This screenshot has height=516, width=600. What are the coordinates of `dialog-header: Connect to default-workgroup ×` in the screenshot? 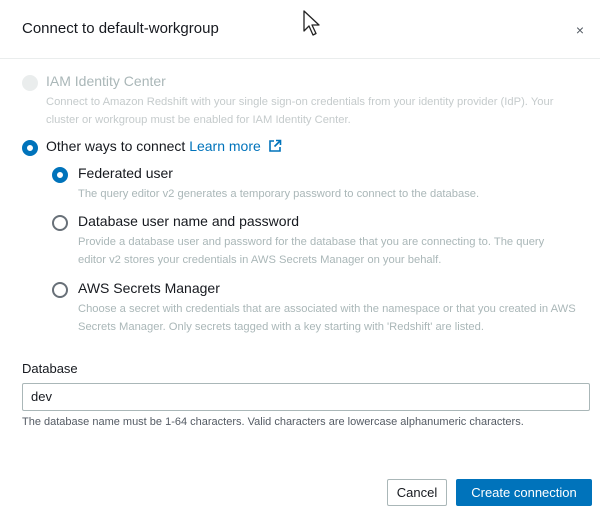 It's located at (300, 29).